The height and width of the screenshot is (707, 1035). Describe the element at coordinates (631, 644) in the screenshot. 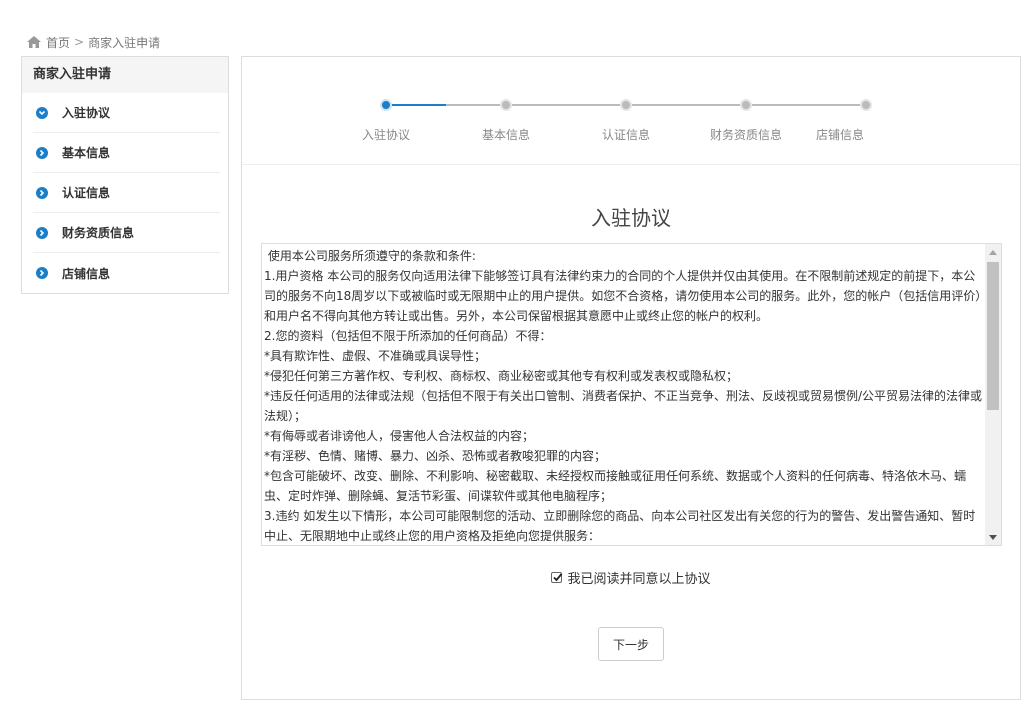

I see `next-step-button: 下一步` at that location.